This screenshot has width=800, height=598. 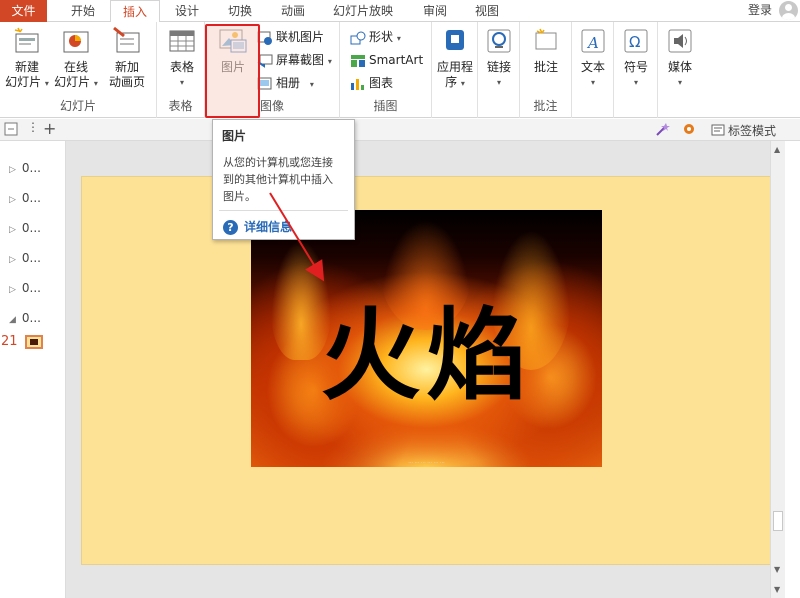 I want to click on help-icon: ?, so click(x=230, y=227).